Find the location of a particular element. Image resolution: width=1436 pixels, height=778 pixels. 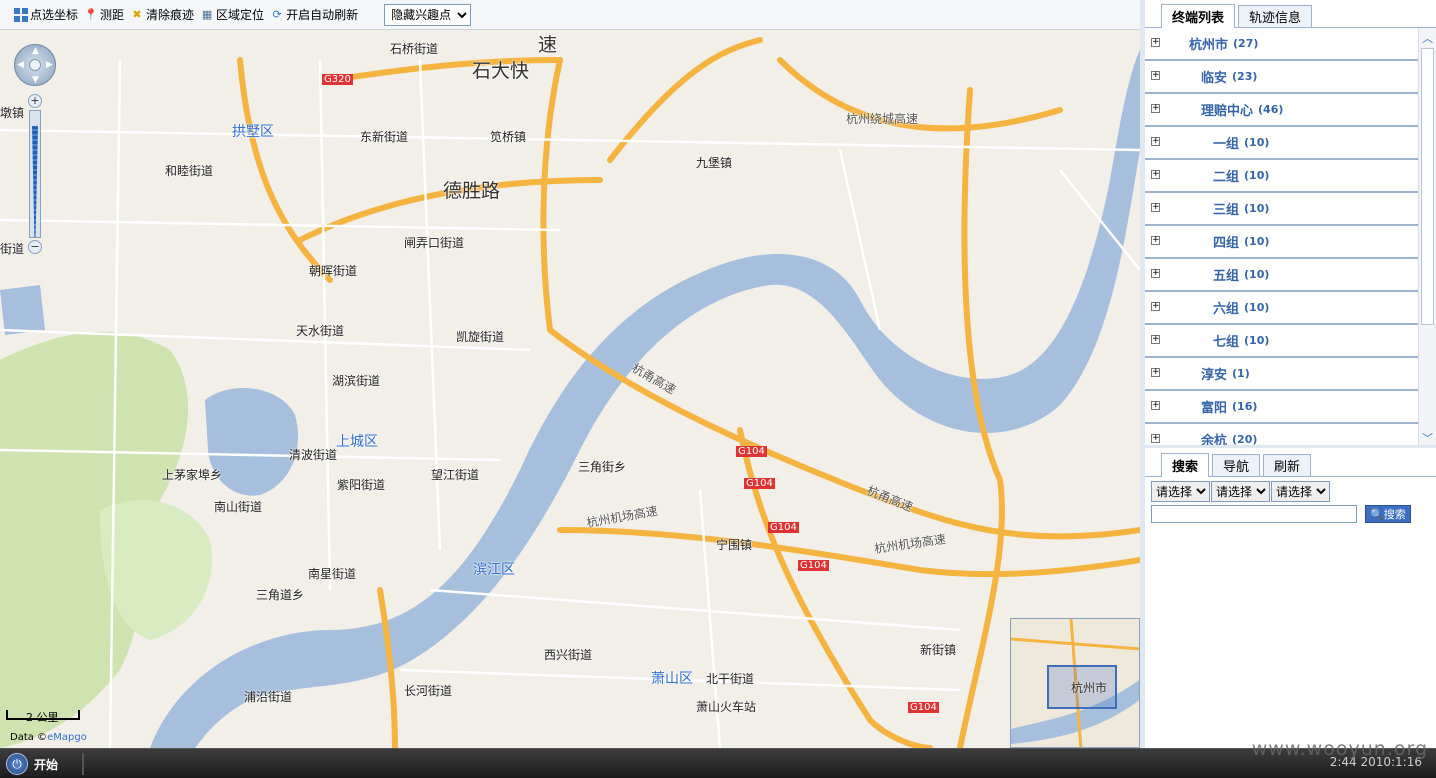

tree-node: + 杭州市 (27) is located at coordinates (1281, 44).